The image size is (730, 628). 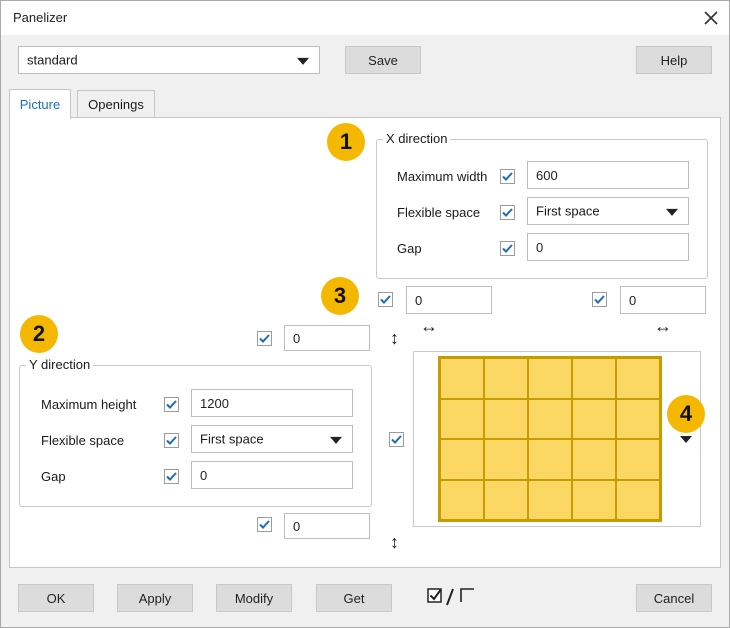 I want to click on ok-button: OK, so click(x=56, y=598).